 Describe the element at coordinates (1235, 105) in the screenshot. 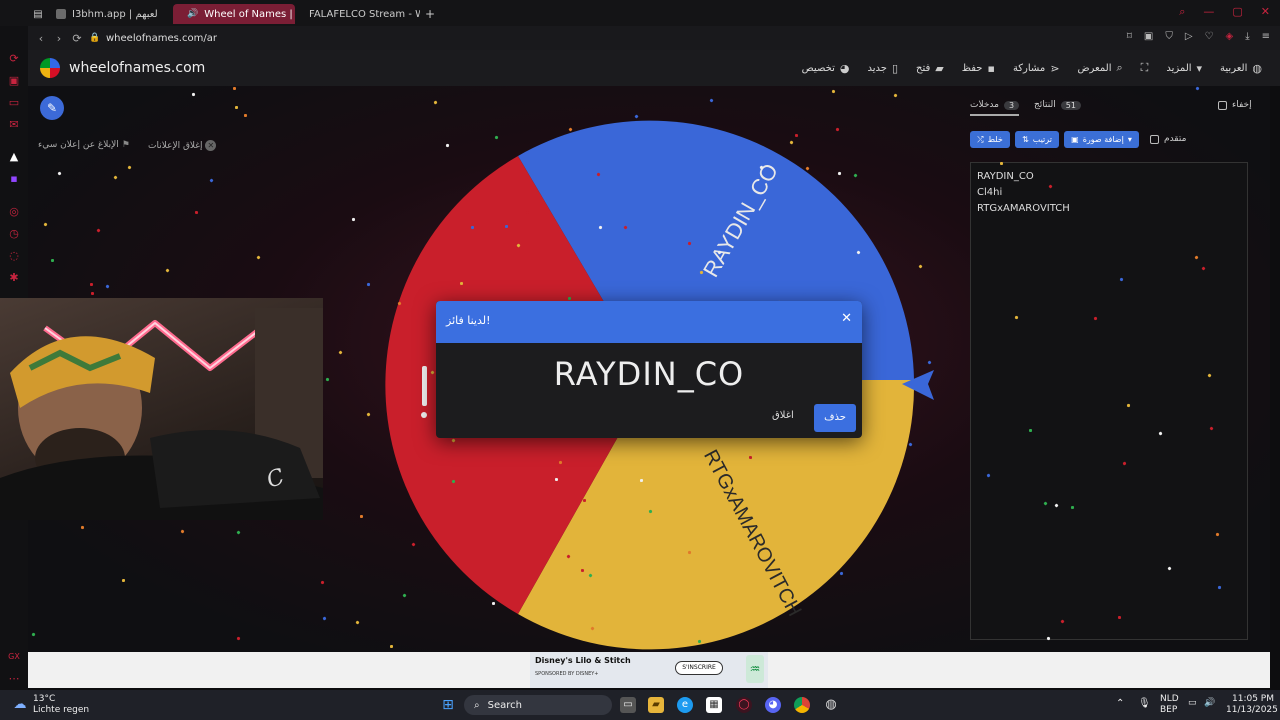

I see `hide-toggle: إخفاء` at that location.